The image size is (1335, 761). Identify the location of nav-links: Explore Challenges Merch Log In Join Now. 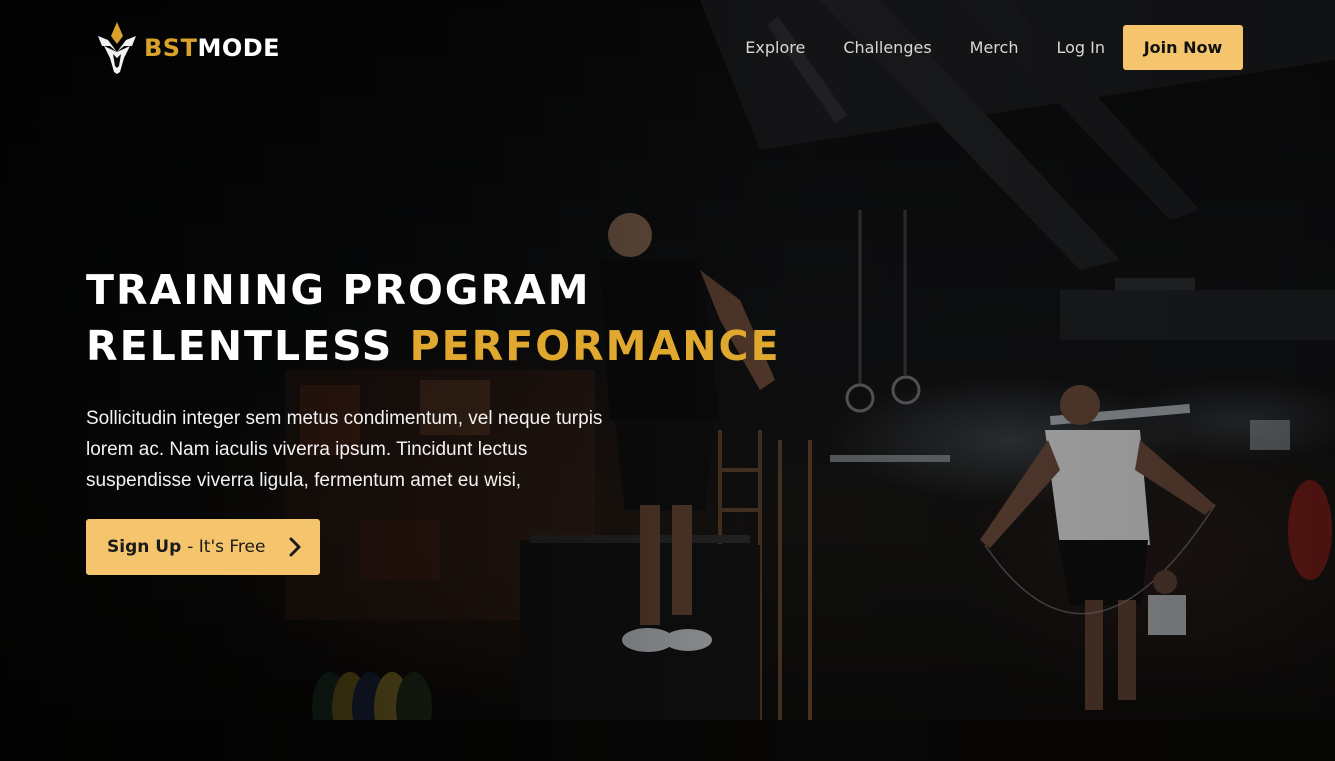
(994, 47).